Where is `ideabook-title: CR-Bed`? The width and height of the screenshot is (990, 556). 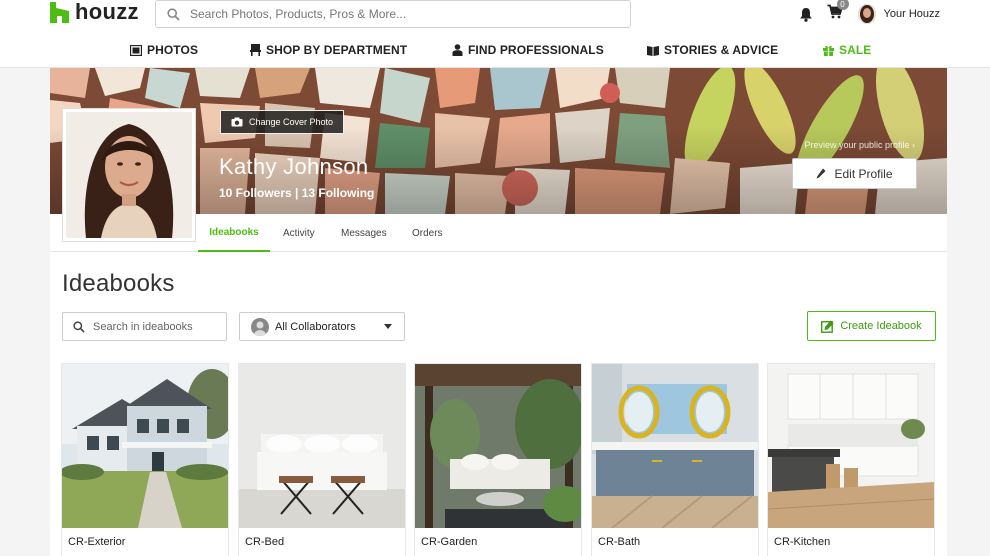 ideabook-title: CR-Bed is located at coordinates (265, 542).